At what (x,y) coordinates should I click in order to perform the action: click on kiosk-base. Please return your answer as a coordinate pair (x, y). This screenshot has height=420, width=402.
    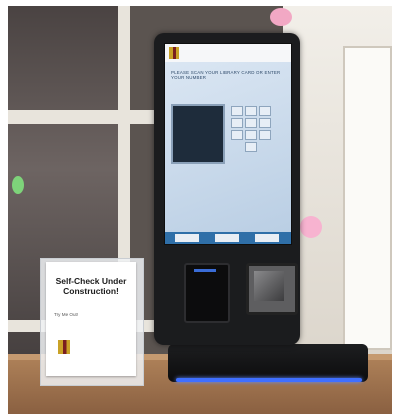
    Looking at the image, I should click on (268, 363).